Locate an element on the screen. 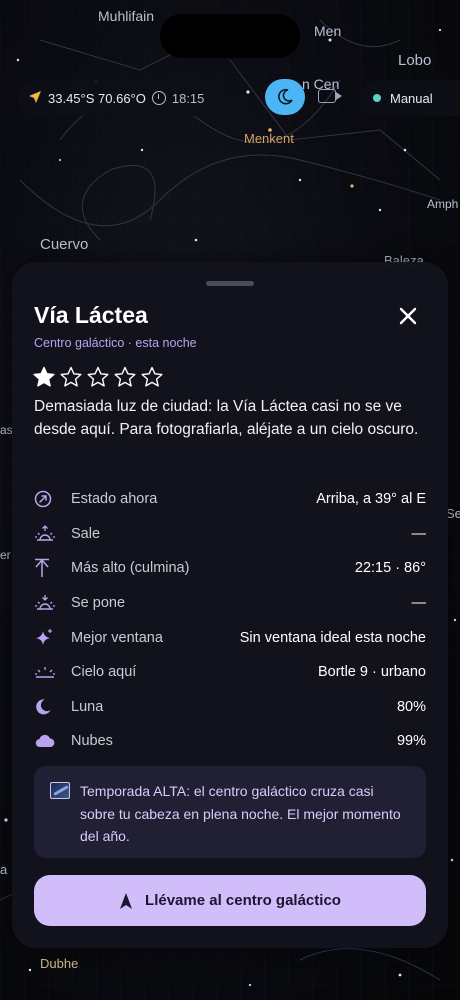 The image size is (460, 1000). star-label-as: as is located at coordinates (6, 430).